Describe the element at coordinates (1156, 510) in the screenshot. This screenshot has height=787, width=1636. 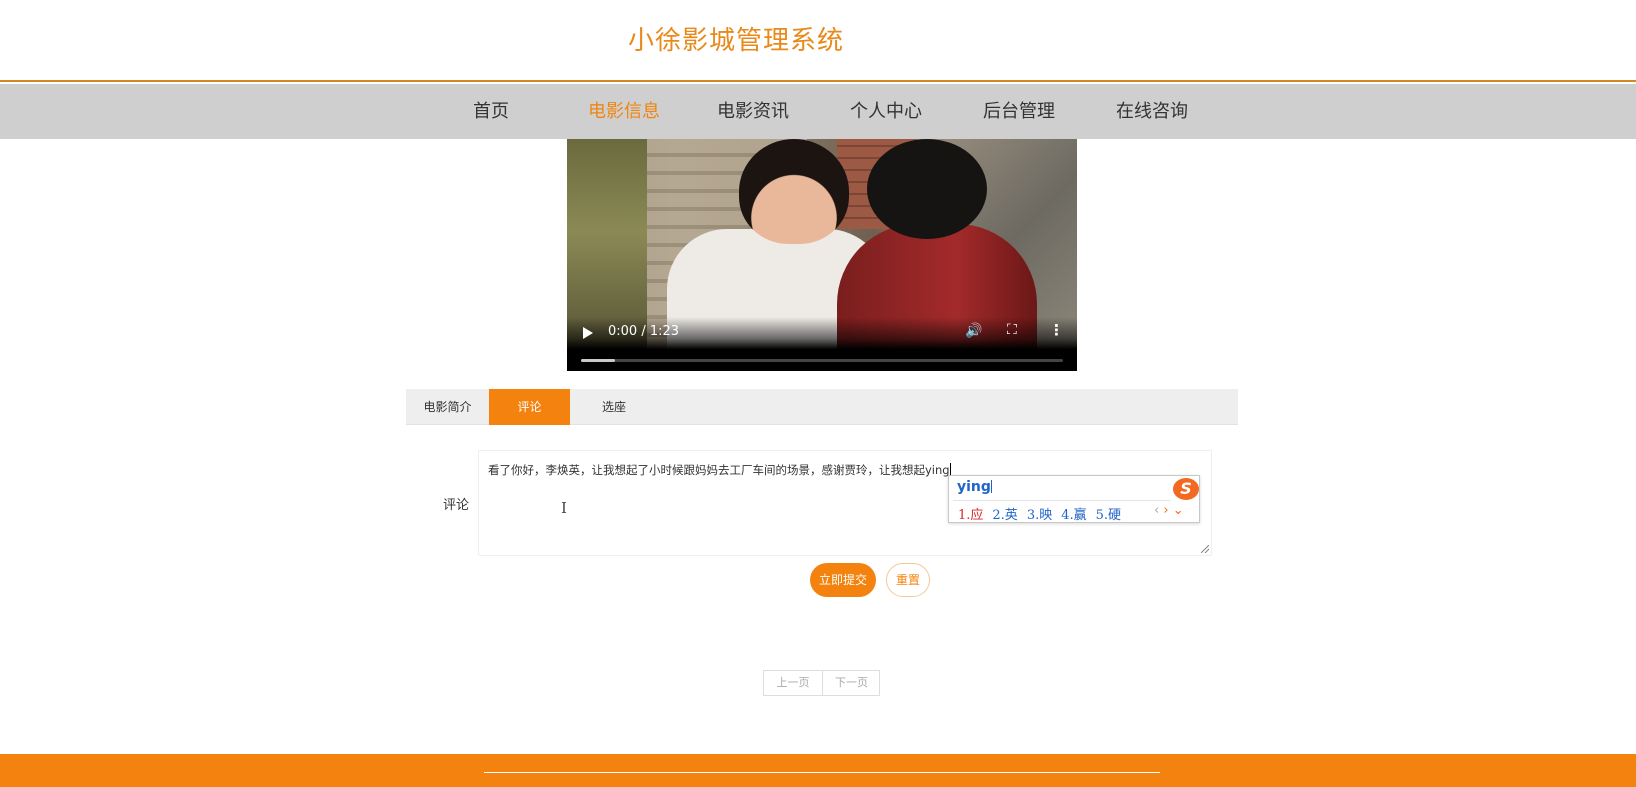
I see `ime-prev-page-icon: ‹` at that location.